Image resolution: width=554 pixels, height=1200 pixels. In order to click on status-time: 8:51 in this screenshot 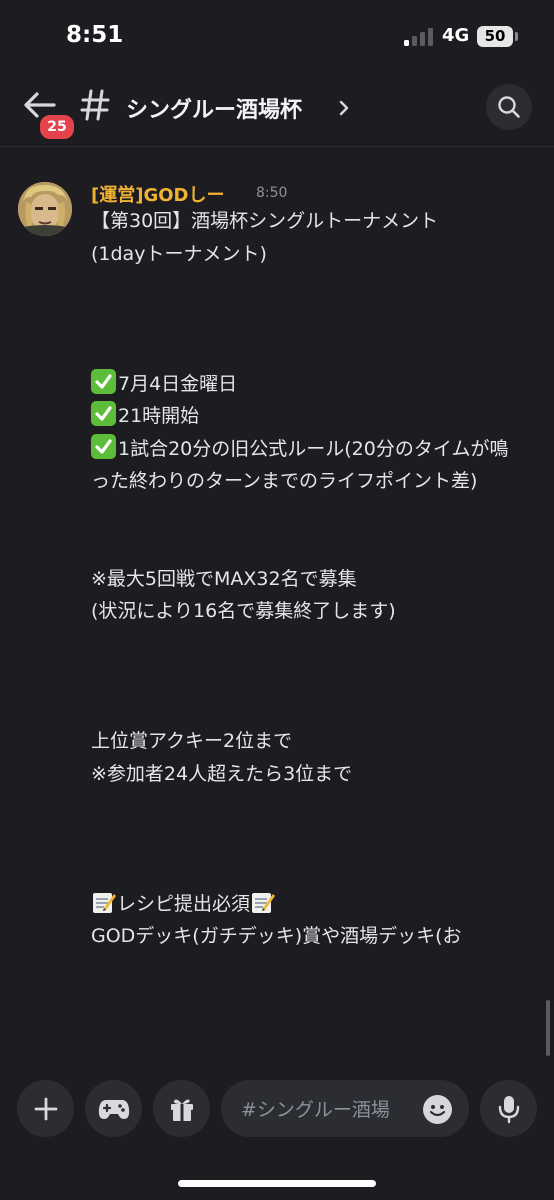, I will do `click(95, 35)`.